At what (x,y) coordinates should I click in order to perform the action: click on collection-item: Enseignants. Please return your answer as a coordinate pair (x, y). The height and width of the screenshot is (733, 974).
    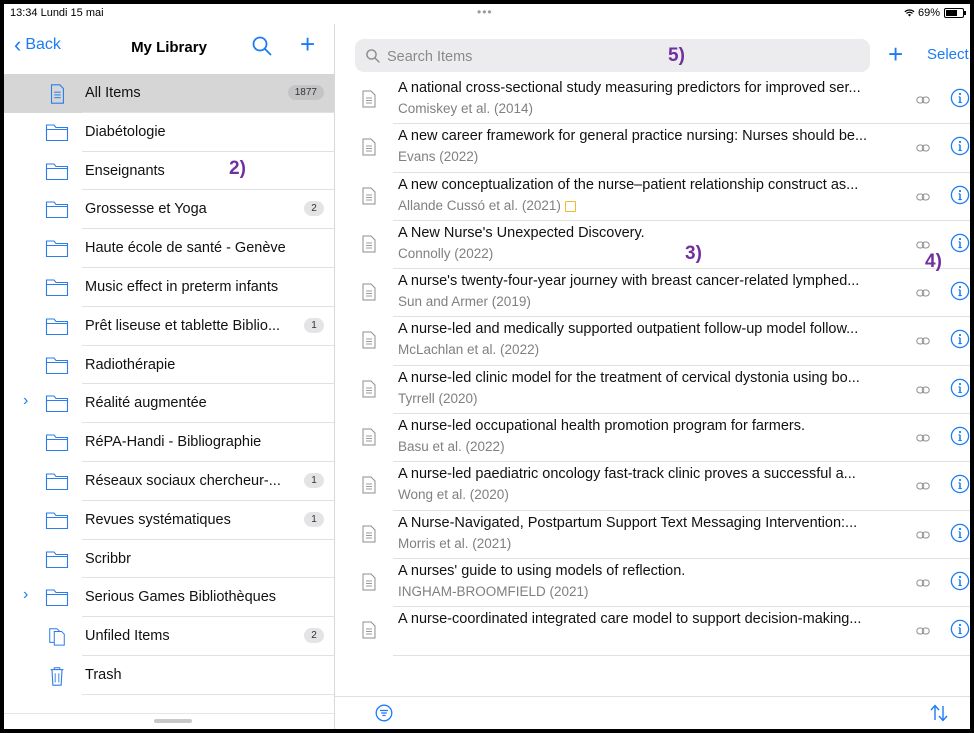
    Looking at the image, I should click on (169, 171).